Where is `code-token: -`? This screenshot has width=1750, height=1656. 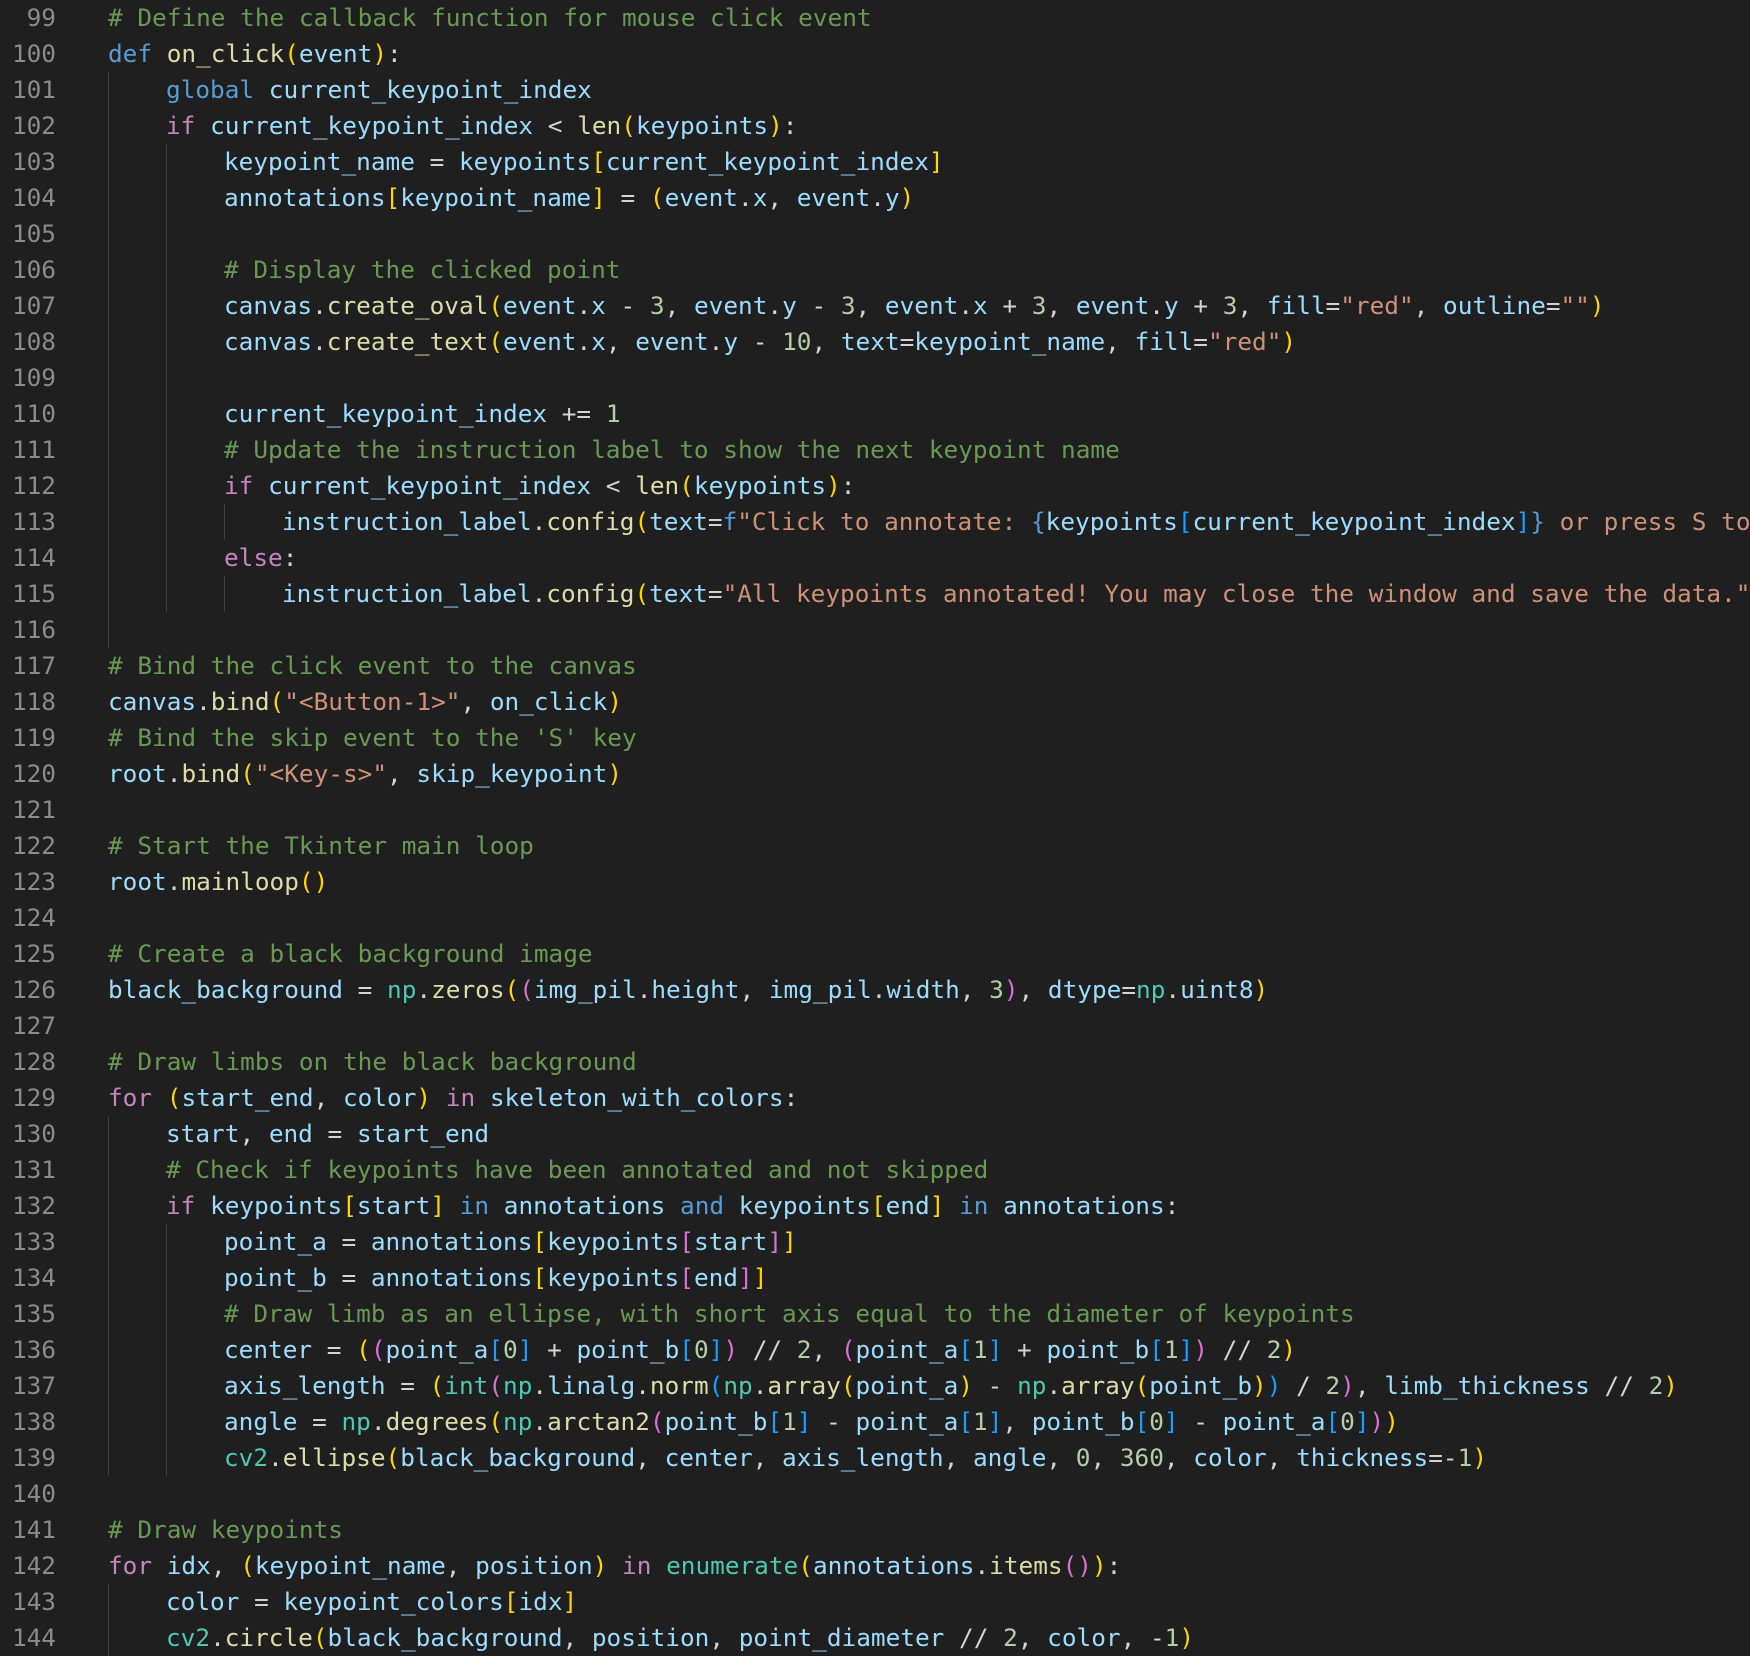
code-token: - is located at coordinates (760, 341).